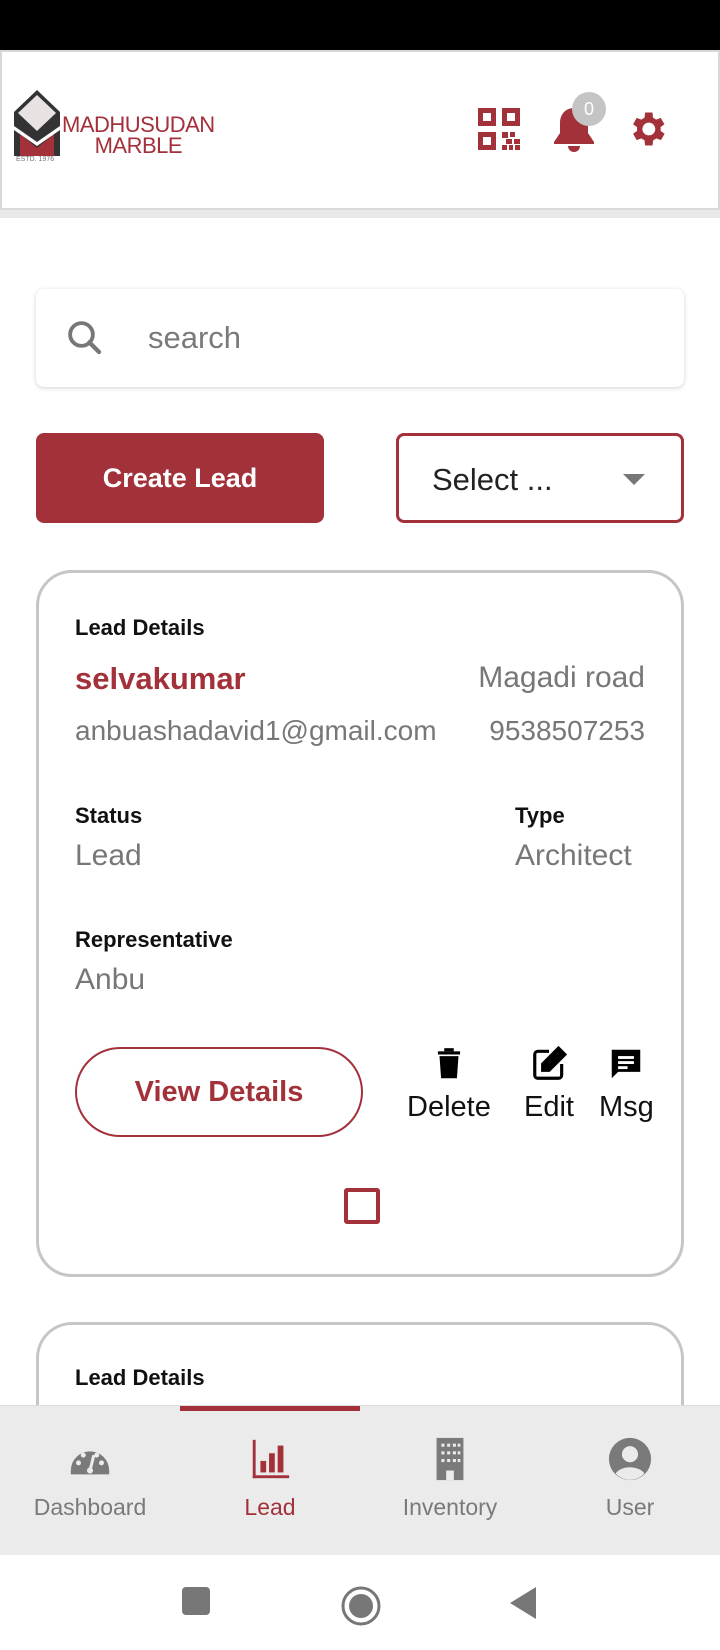 Image resolution: width=720 pixels, height=1650 pixels. I want to click on delete-label: Delete, so click(449, 1107).